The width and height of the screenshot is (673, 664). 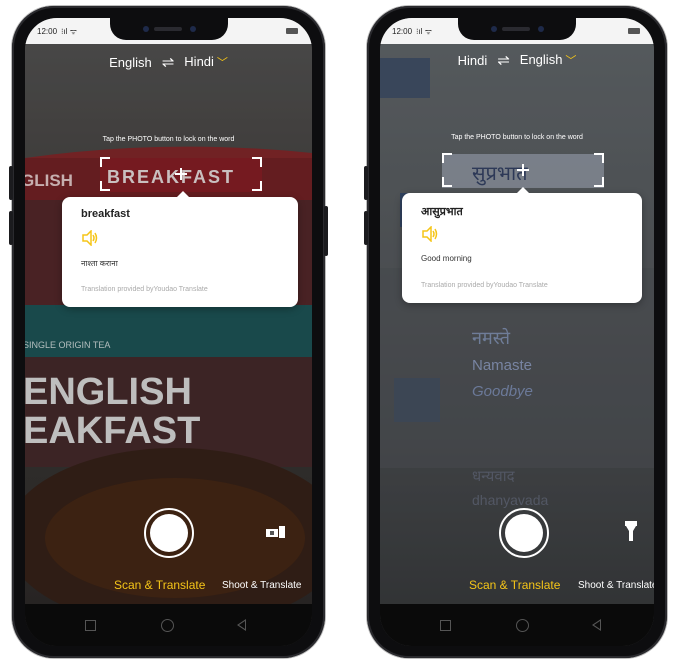 I want to click on source-language-button: Hindi, so click(x=473, y=60).